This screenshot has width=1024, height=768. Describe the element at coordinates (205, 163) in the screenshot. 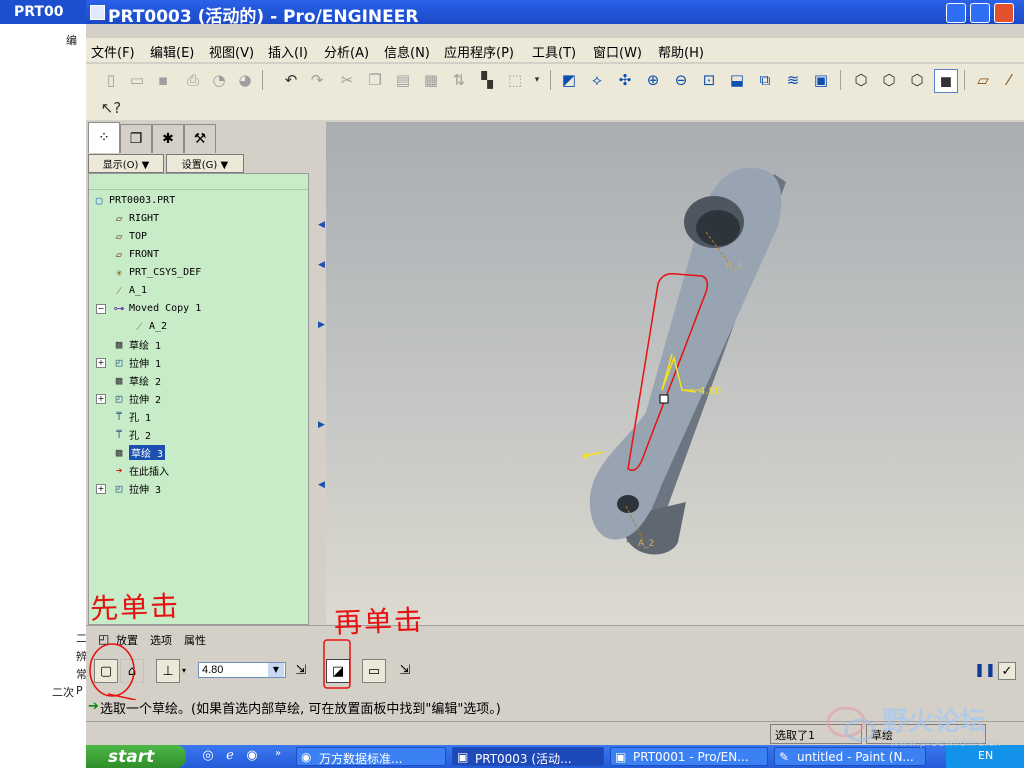

I see `settings-dropdown: 设置(G) ▼` at that location.